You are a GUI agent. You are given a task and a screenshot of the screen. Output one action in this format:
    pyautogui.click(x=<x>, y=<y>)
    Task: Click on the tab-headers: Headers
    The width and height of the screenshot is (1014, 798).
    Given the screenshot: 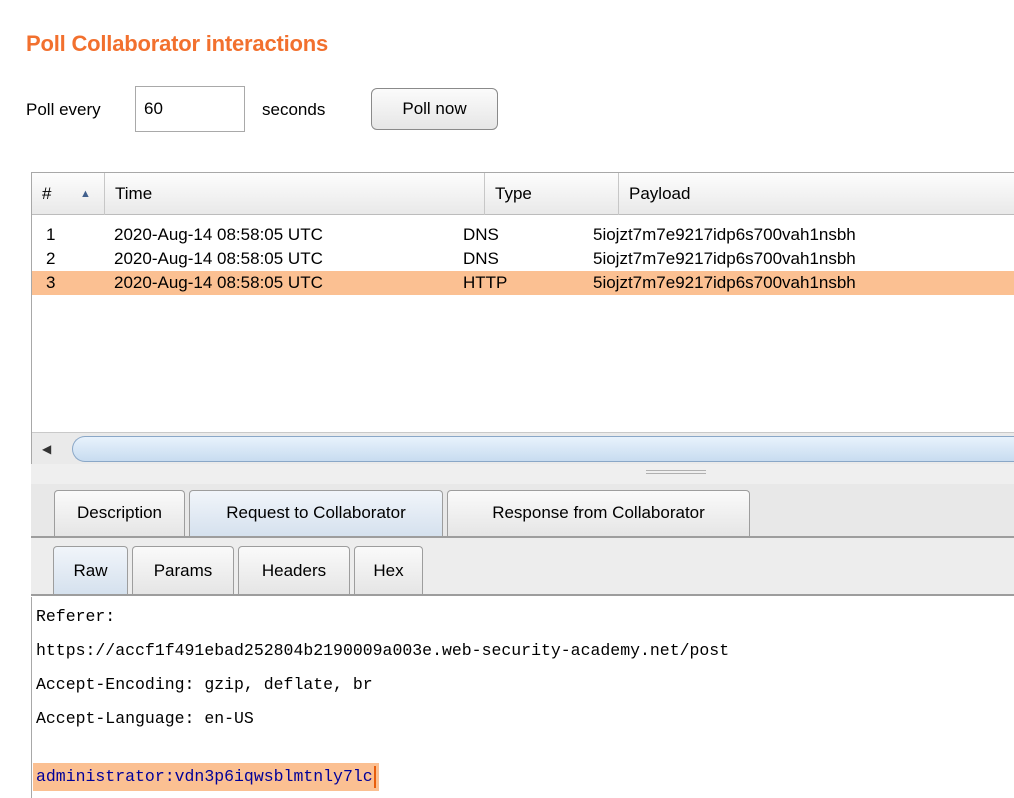 What is the action you would take?
    pyautogui.click(x=294, y=570)
    